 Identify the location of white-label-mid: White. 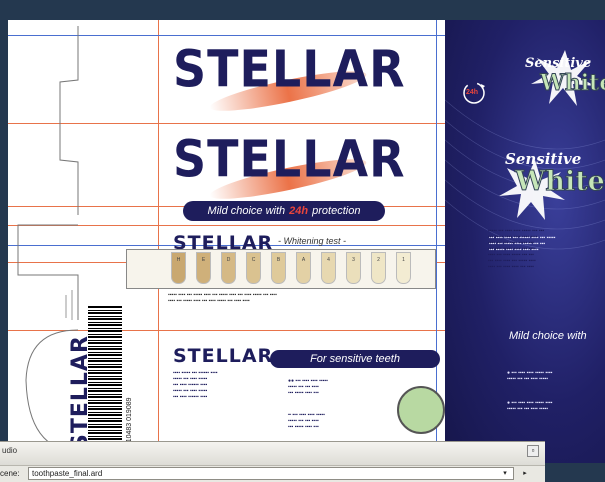
(560, 182).